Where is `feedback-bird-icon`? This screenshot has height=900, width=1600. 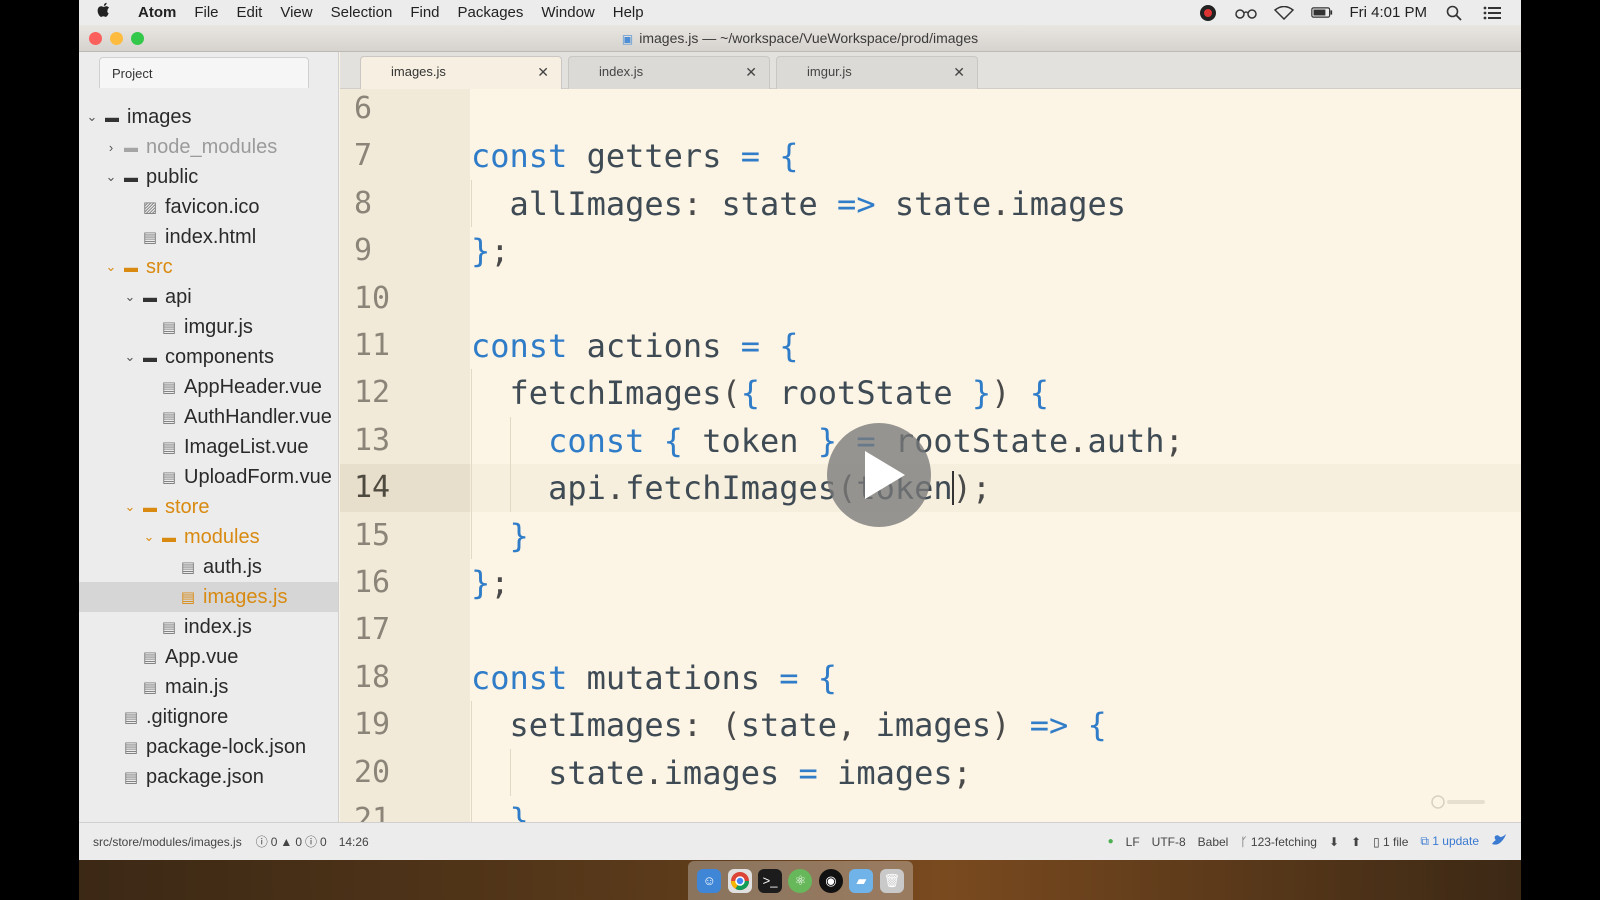 feedback-bird-icon is located at coordinates (1499, 841).